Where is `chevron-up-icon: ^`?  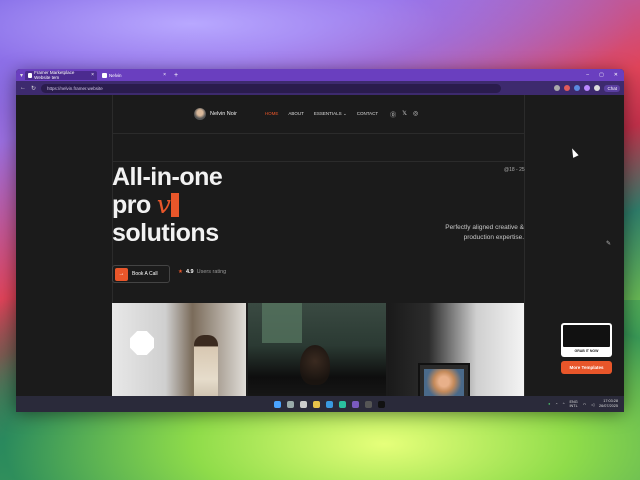 chevron-up-icon: ^ is located at coordinates (564, 404).